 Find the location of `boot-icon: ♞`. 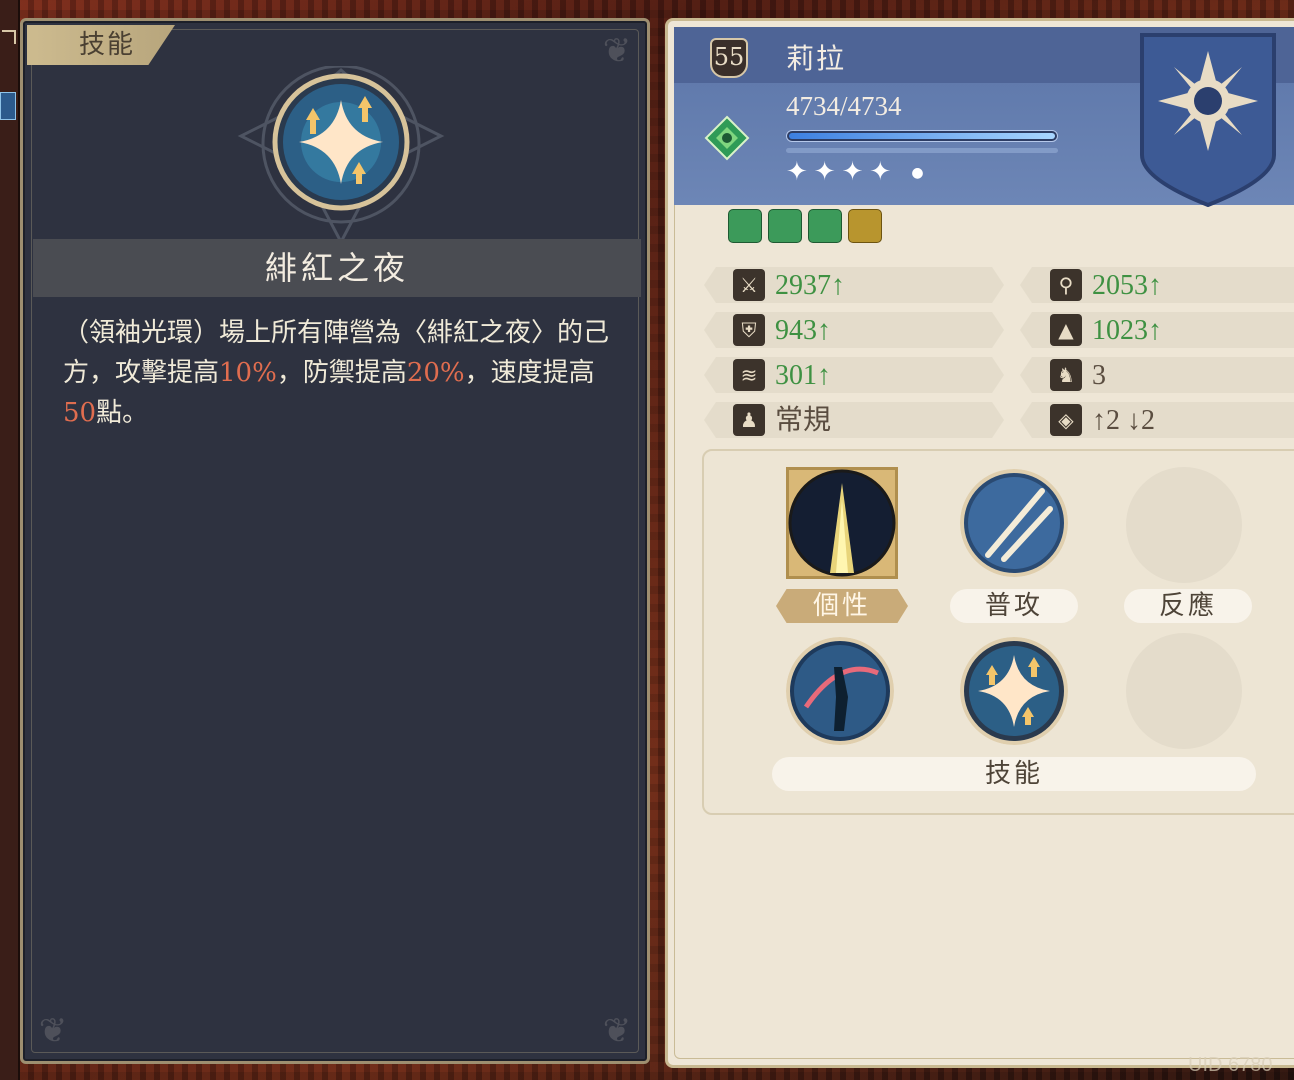

boot-icon: ♞ is located at coordinates (1066, 375).